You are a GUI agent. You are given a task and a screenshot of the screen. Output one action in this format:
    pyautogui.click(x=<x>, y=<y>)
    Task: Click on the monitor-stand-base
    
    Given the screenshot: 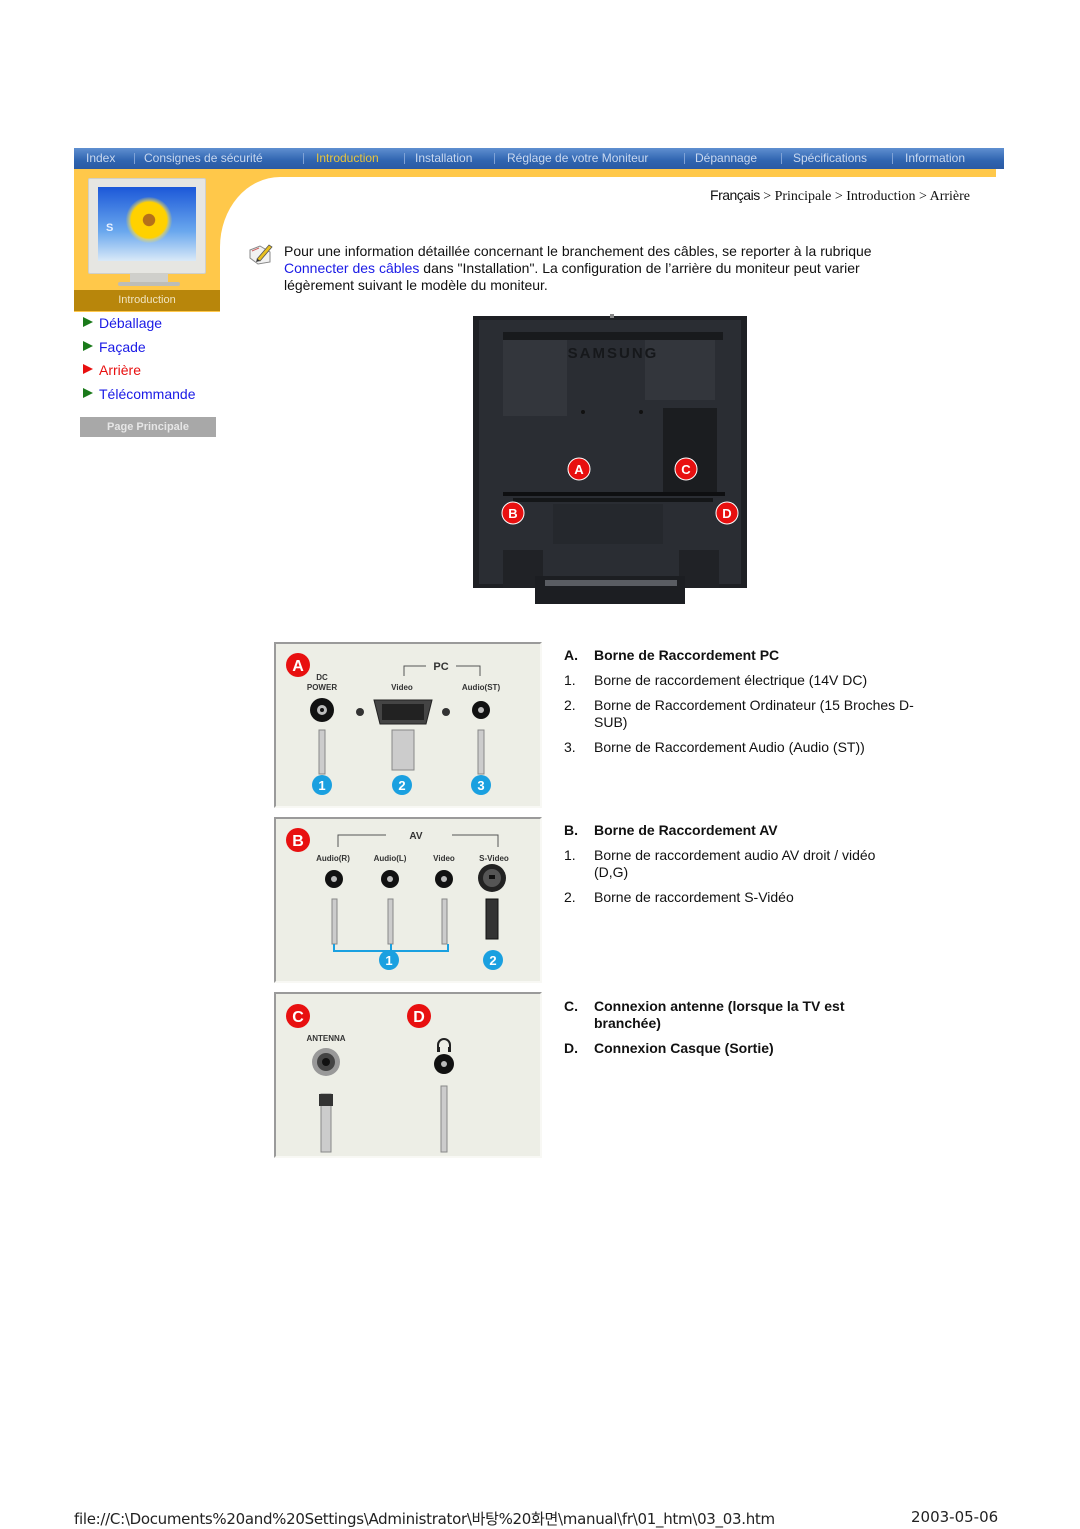 What is the action you would take?
    pyautogui.click(x=149, y=284)
    